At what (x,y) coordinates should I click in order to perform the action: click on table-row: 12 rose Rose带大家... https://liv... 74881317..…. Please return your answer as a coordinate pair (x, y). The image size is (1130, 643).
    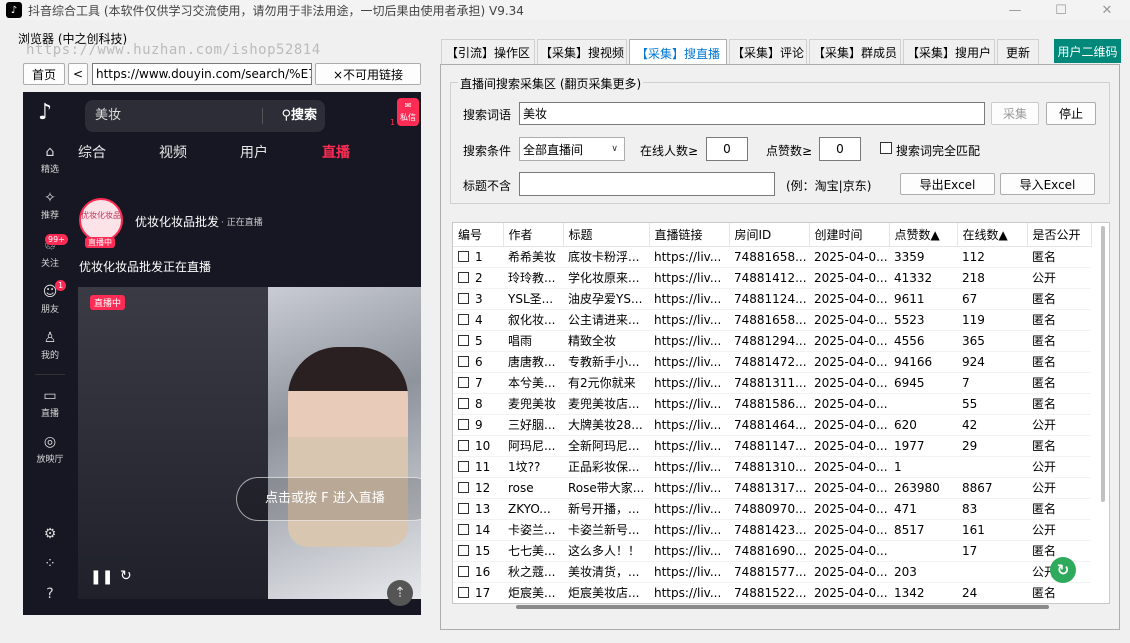
    Looking at the image, I should click on (772, 488).